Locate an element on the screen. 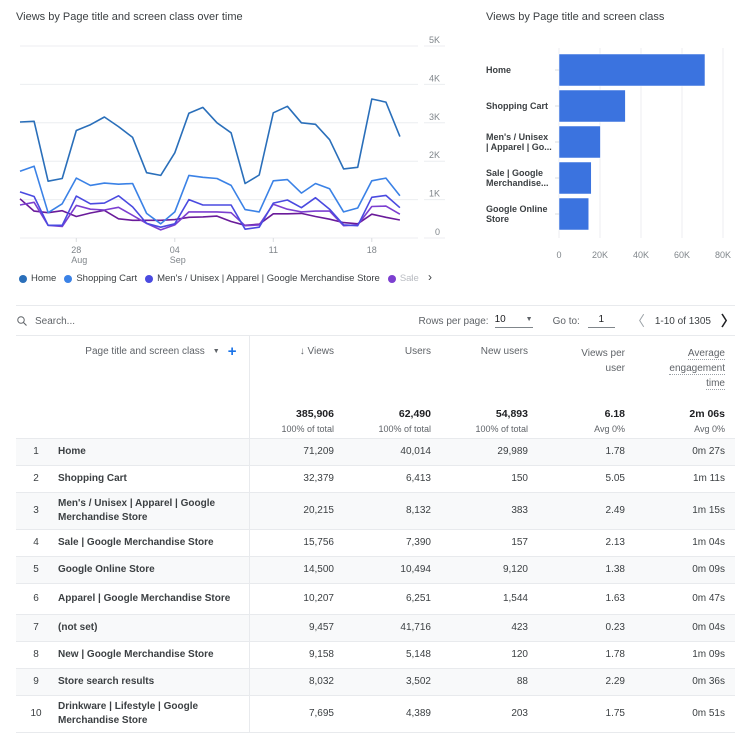  add-dimension-icon: + is located at coordinates (232, 351).